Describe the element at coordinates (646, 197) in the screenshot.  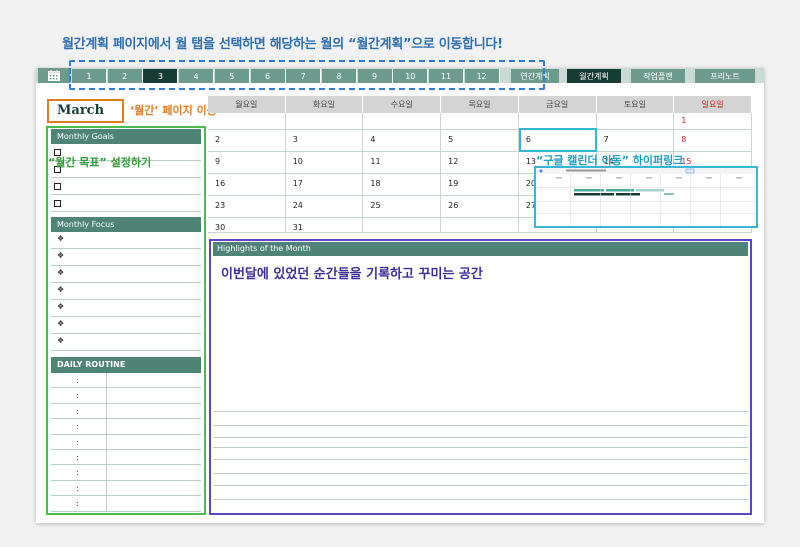
I see `google-calendar-thumbnail` at that location.